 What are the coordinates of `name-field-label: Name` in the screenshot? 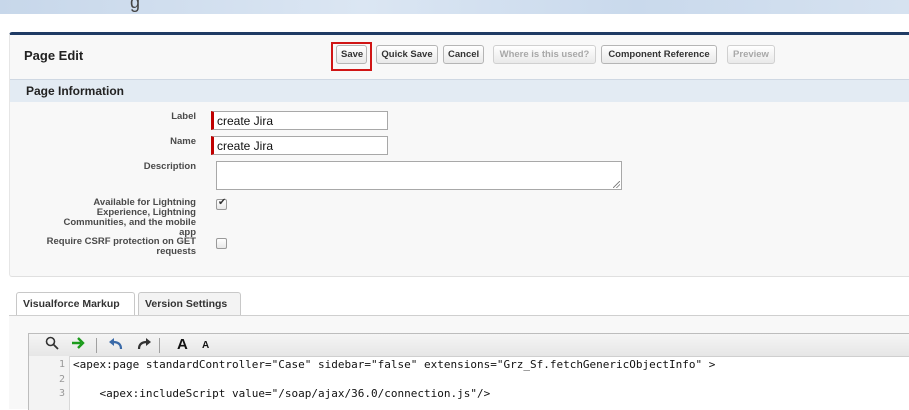 It's located at (183, 141).